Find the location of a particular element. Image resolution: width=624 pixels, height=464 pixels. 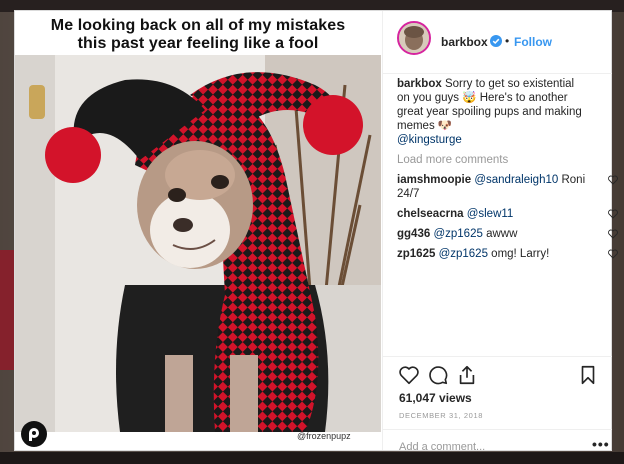

comment-item: chelseacrna @slew11 is located at coordinates (507, 214).